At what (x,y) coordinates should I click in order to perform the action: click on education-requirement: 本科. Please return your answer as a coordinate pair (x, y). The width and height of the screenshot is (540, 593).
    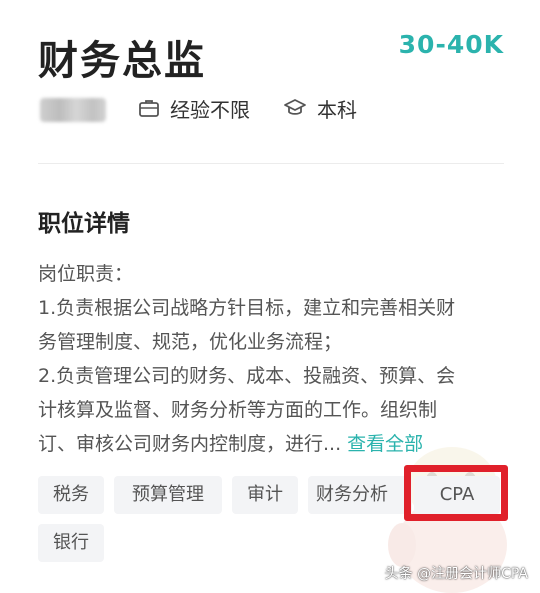
    Looking at the image, I should click on (320, 108).